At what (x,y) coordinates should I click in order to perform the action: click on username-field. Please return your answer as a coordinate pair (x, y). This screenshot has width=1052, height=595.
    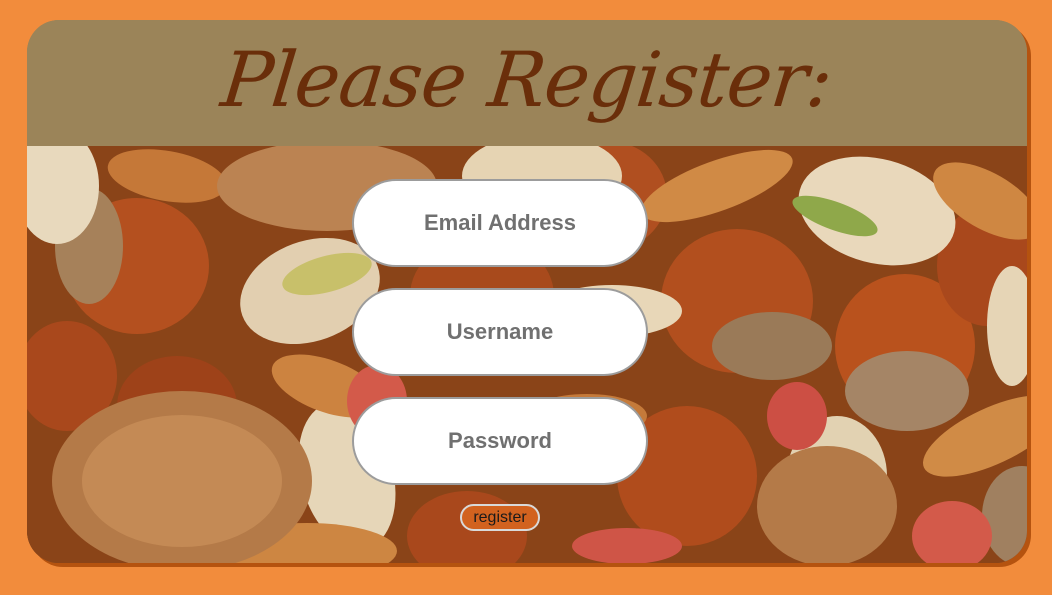
    Looking at the image, I should click on (500, 332).